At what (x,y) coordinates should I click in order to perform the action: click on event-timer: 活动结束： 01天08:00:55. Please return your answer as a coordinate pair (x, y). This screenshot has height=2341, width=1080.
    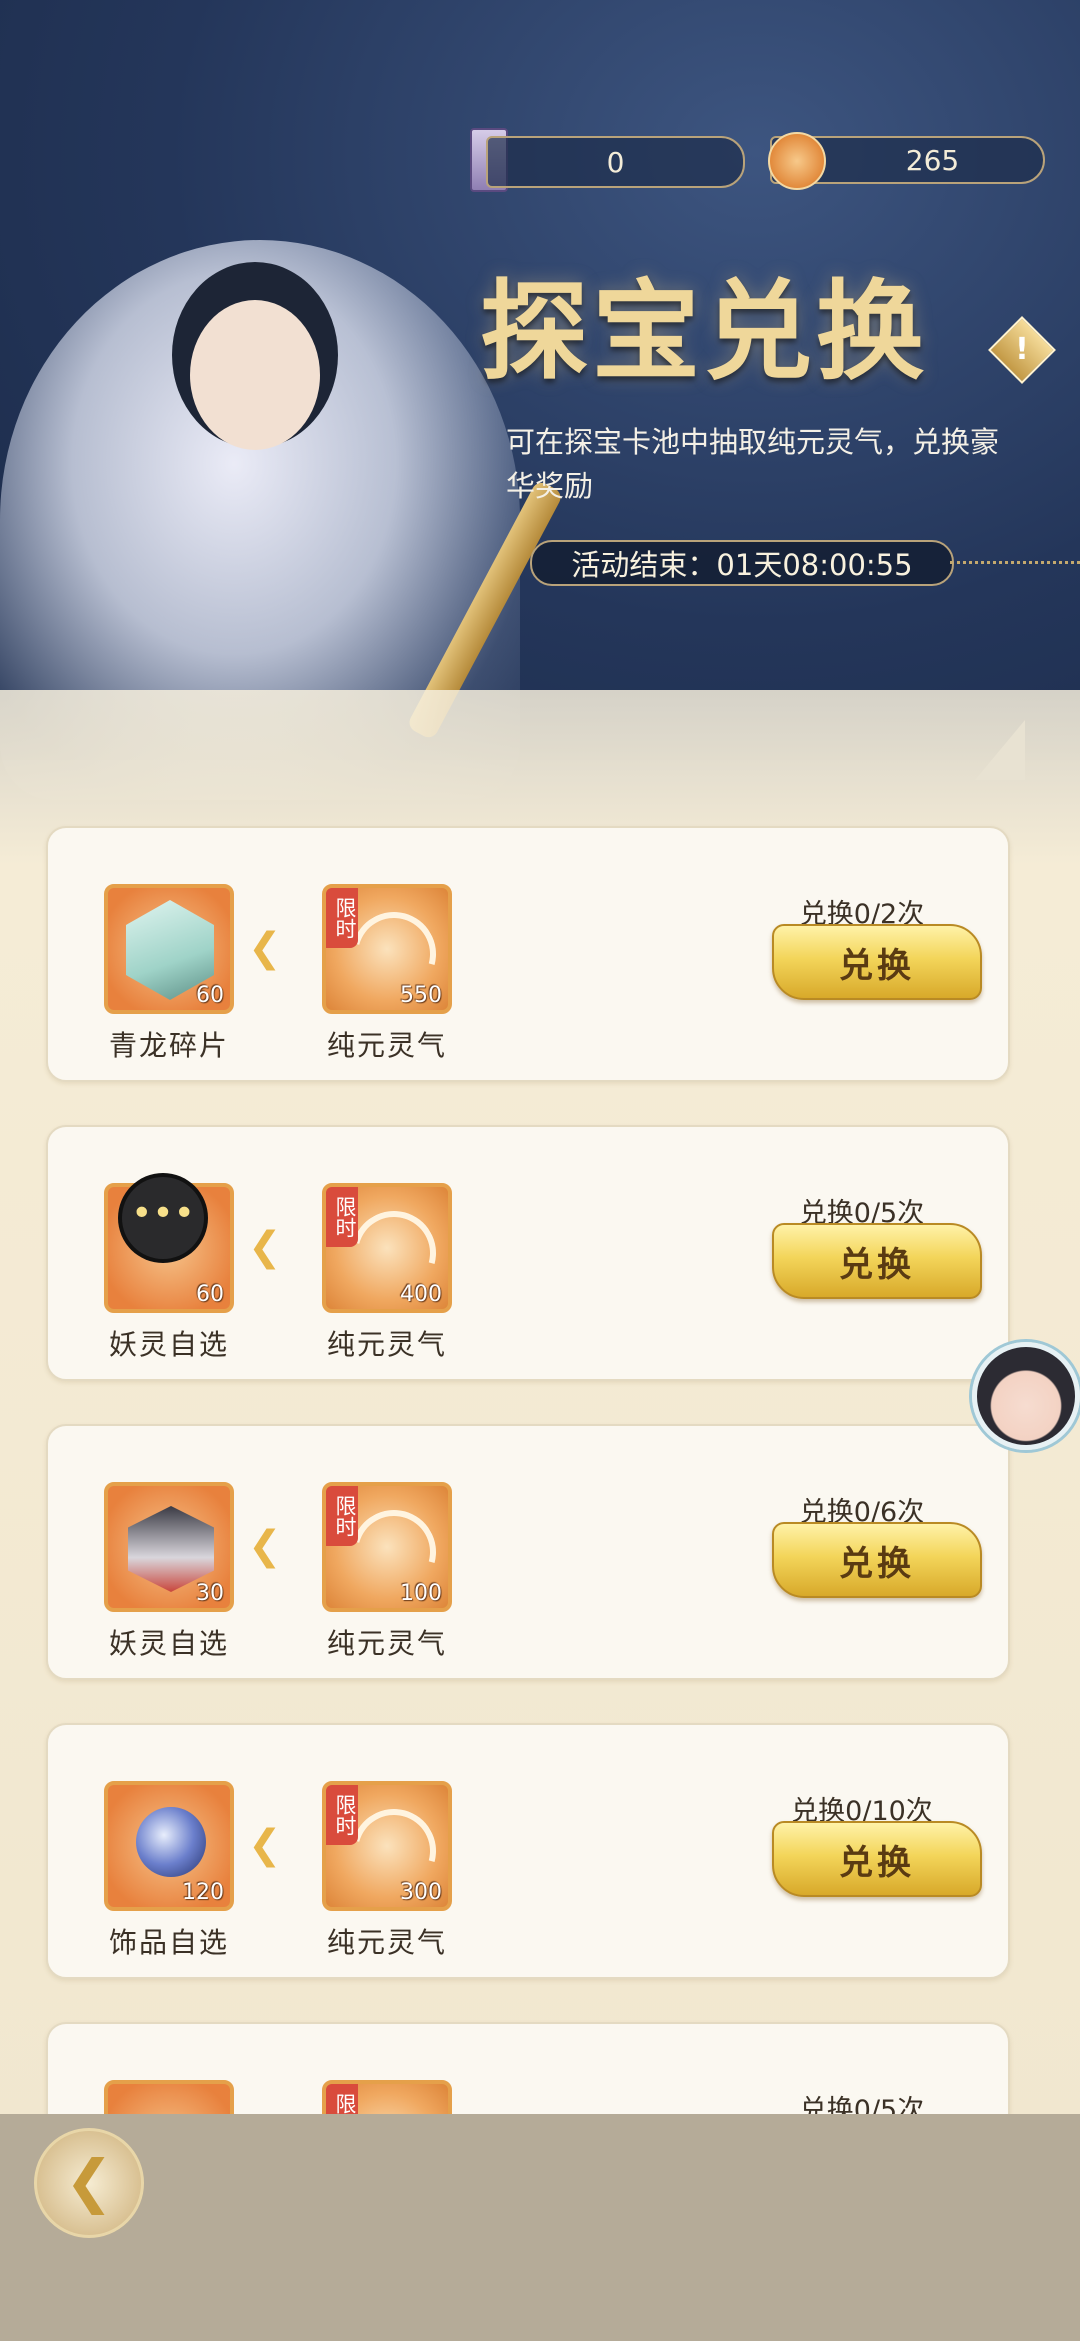
    Looking at the image, I should click on (742, 563).